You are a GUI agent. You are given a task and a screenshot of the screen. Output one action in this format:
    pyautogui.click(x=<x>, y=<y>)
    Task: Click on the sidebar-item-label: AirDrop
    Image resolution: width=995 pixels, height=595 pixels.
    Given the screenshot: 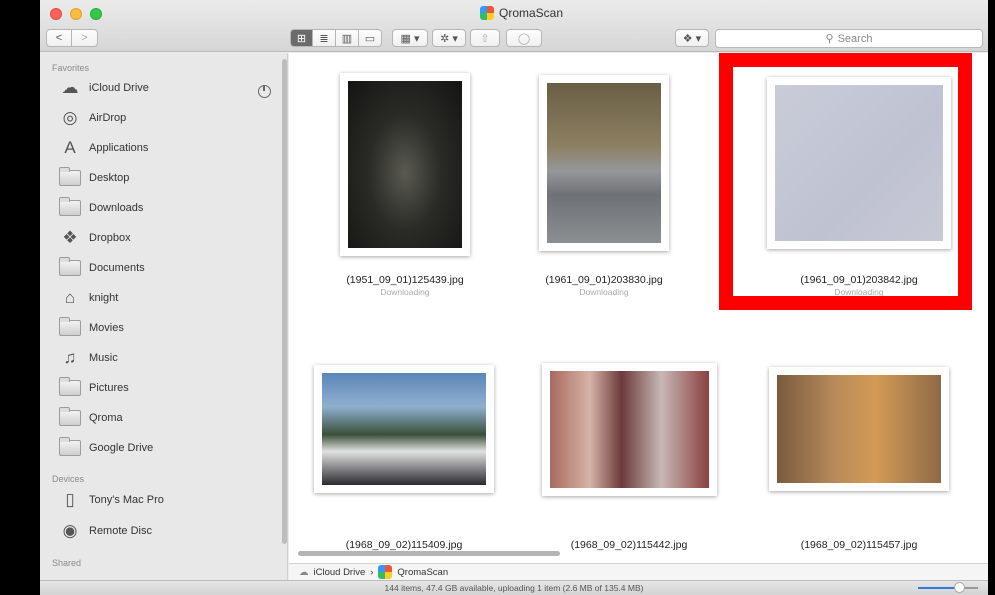 What is the action you would take?
    pyautogui.click(x=108, y=118)
    